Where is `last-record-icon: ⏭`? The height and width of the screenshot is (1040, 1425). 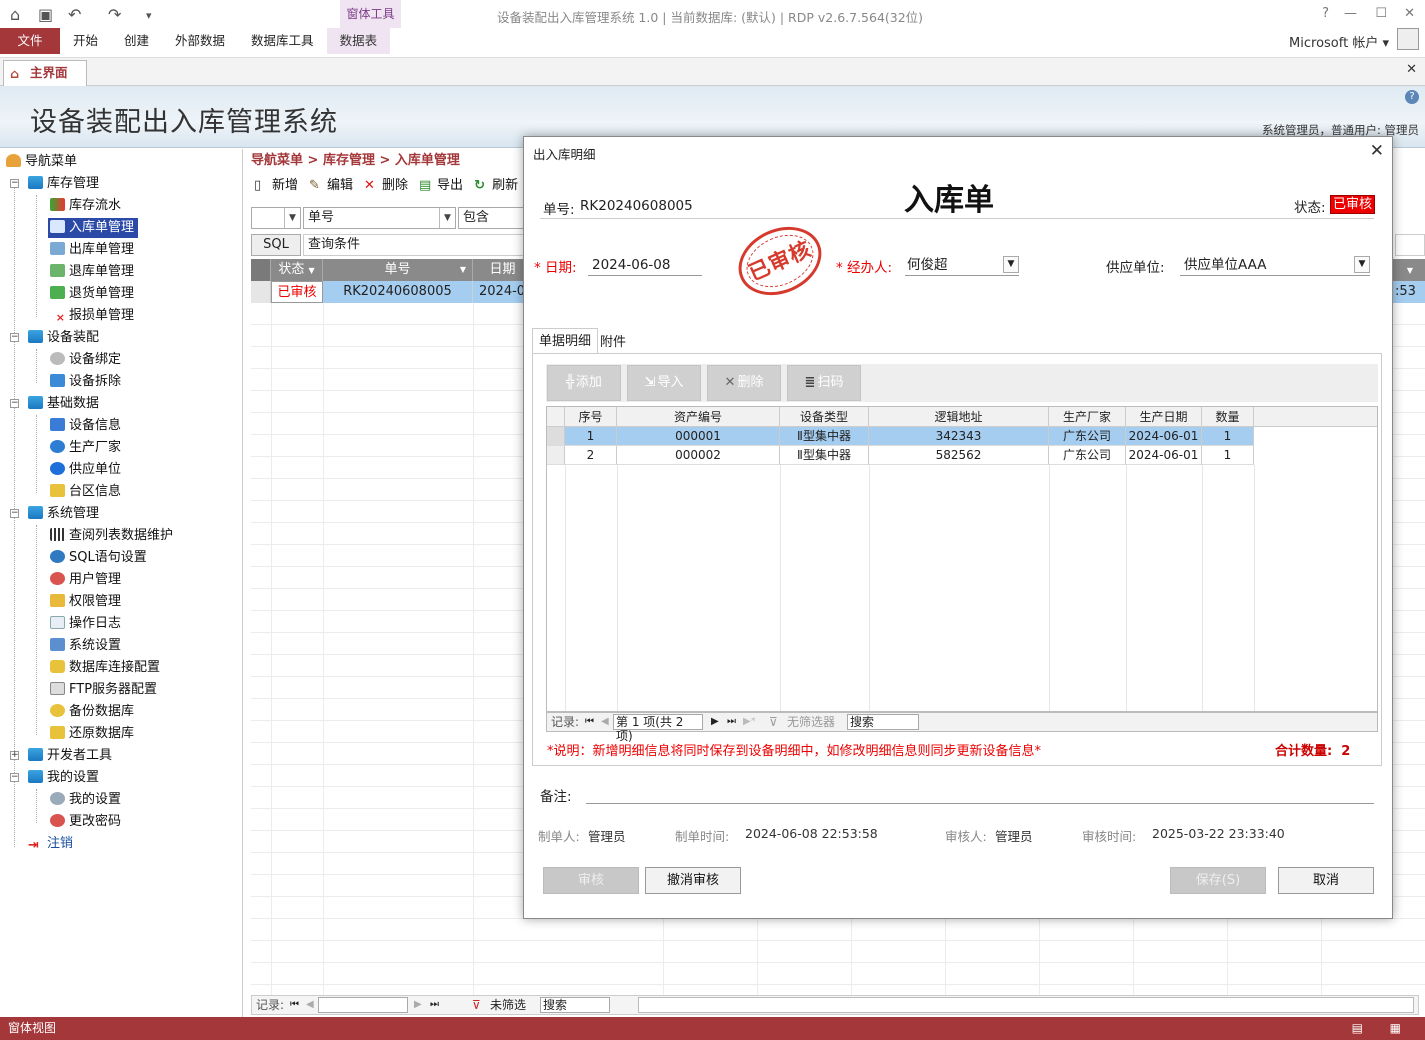 last-record-icon: ⏭ is located at coordinates (434, 1005).